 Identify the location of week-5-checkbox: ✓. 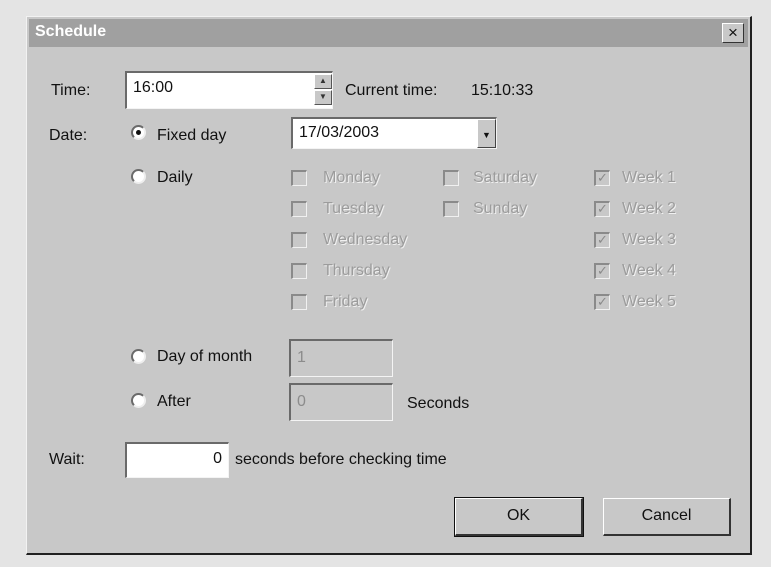
(602, 302).